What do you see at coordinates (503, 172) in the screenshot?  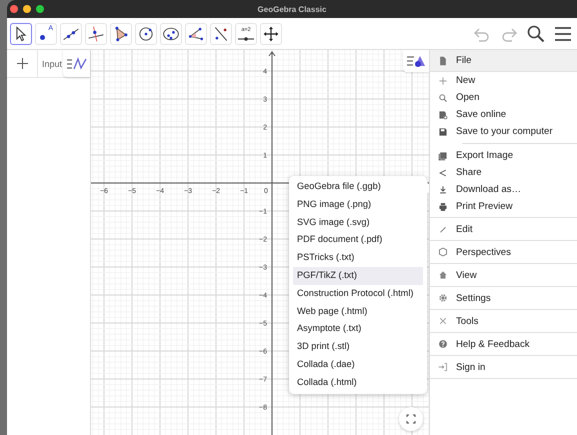 I see `menu-item: Share` at bounding box center [503, 172].